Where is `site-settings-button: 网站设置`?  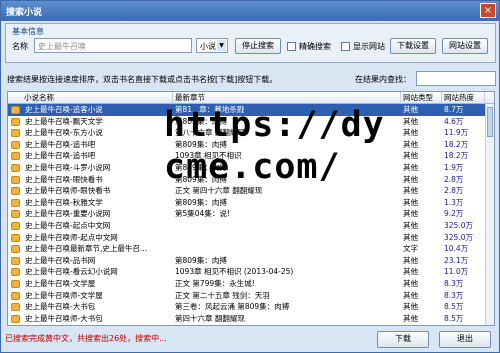
site-settings-button: 网站设置 is located at coordinates (465, 46).